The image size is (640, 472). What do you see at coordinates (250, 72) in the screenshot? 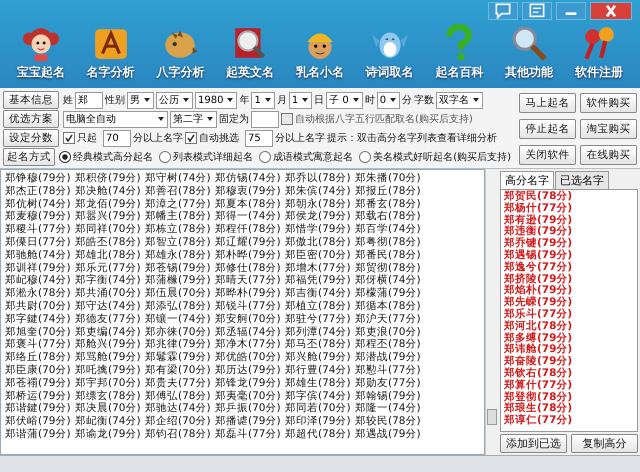
I see `toolbar-label: 起英文名` at bounding box center [250, 72].